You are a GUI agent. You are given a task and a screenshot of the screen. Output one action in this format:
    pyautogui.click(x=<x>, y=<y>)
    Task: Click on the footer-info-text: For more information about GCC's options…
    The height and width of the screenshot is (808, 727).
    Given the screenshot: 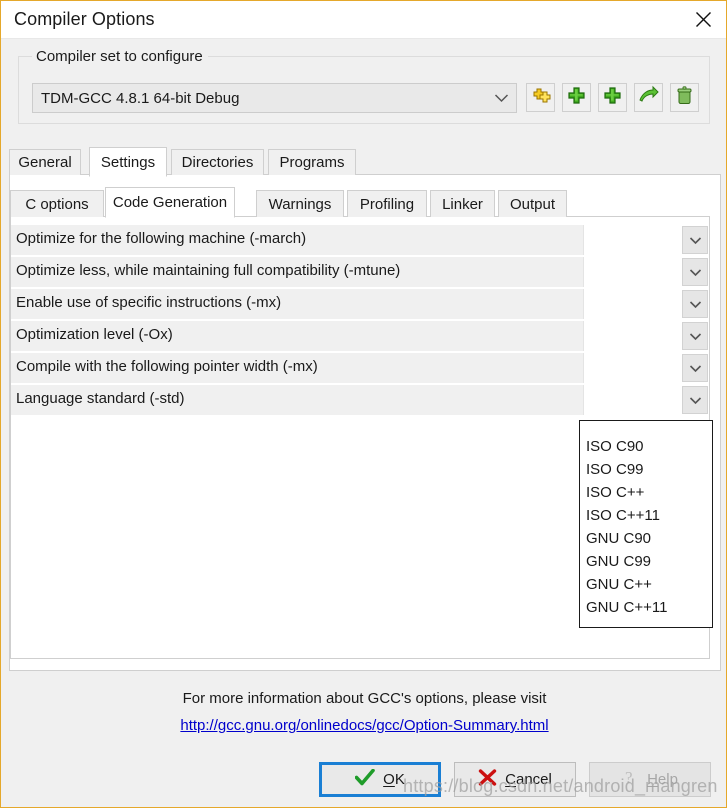 What is the action you would take?
    pyautogui.click(x=364, y=698)
    